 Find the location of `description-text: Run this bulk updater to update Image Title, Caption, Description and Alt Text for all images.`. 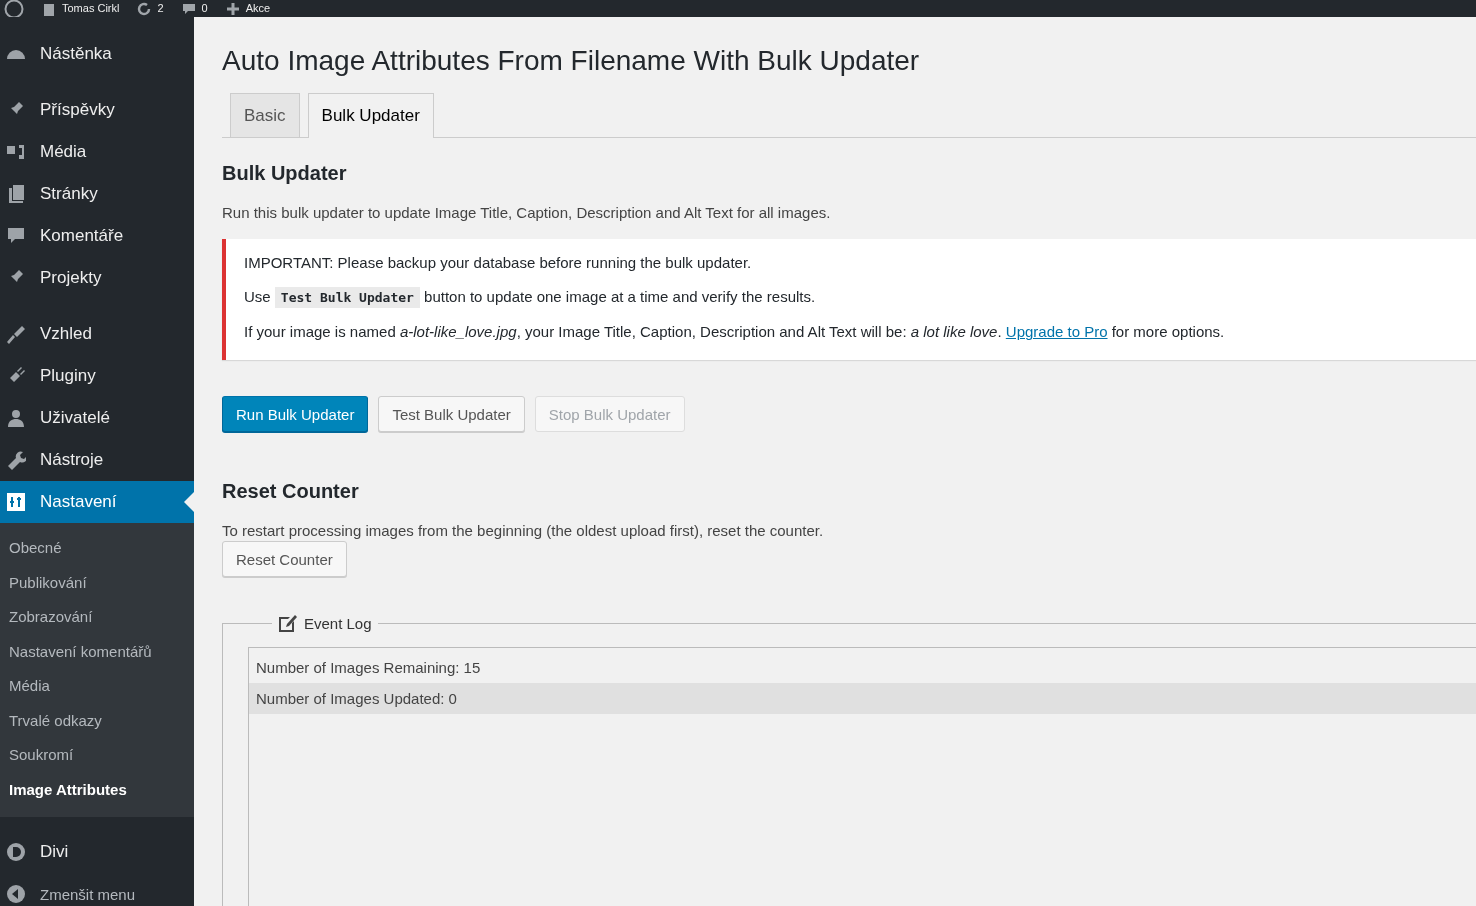

description-text: Run this bulk updater to update Image Title, Caption, Description and Alt Text for all images. is located at coordinates (527, 213).